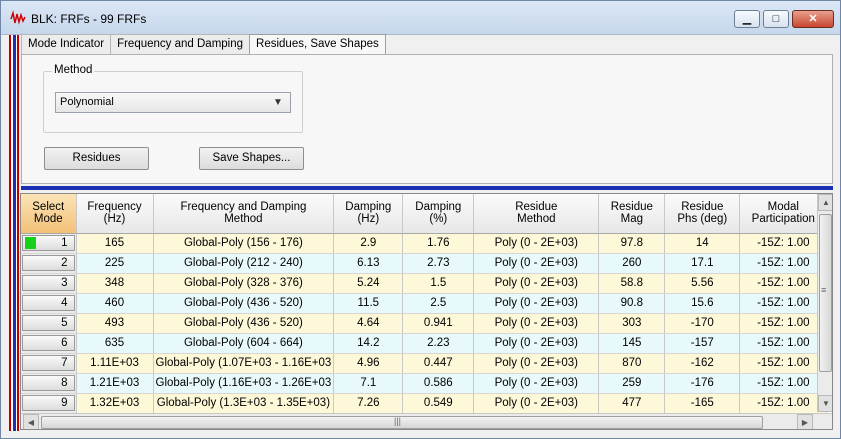 This screenshot has height=439, width=841. Describe the element at coordinates (368, 363) in the screenshot. I see `table-cell: 4.96` at that location.